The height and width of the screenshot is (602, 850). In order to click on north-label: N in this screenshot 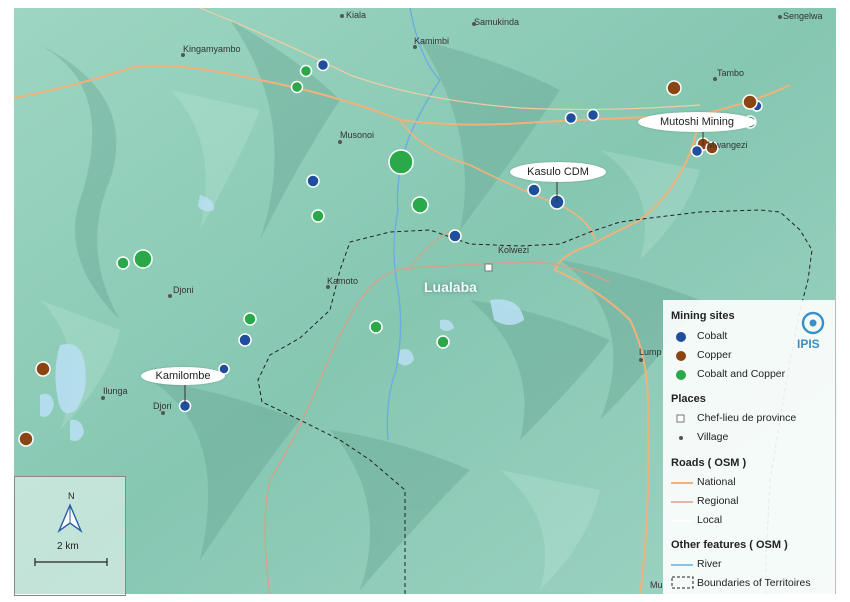, I will do `click(71, 496)`.